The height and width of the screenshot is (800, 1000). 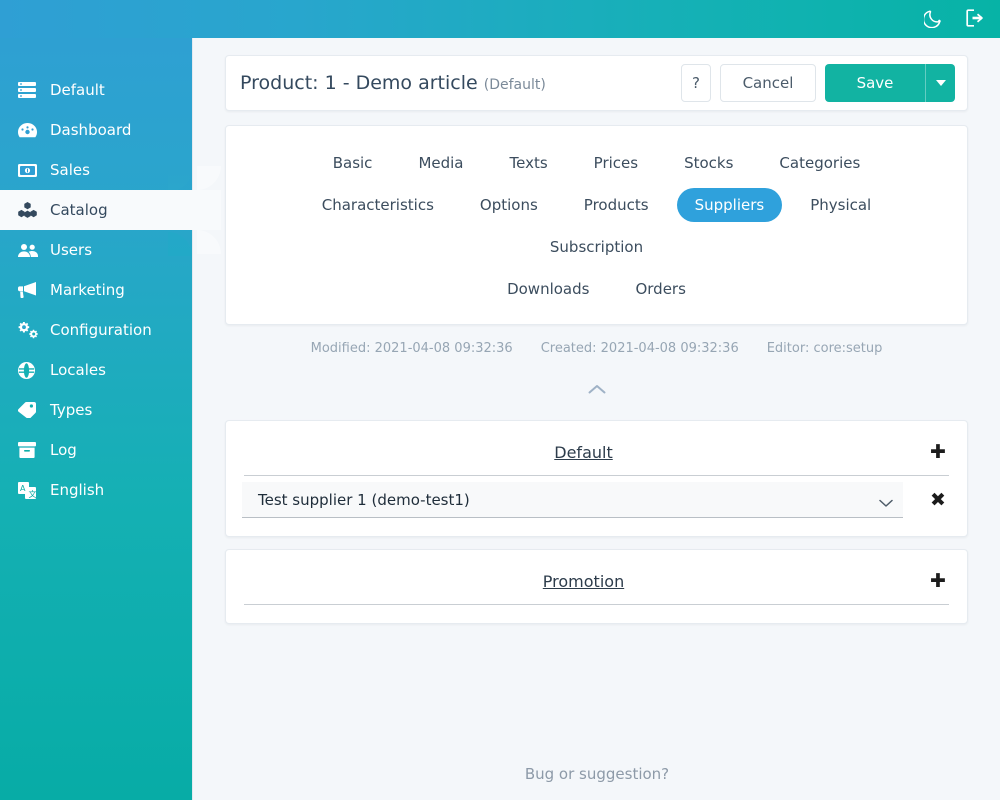 What do you see at coordinates (91, 130) in the screenshot?
I see `sidebar-item-label: Dashboard` at bounding box center [91, 130].